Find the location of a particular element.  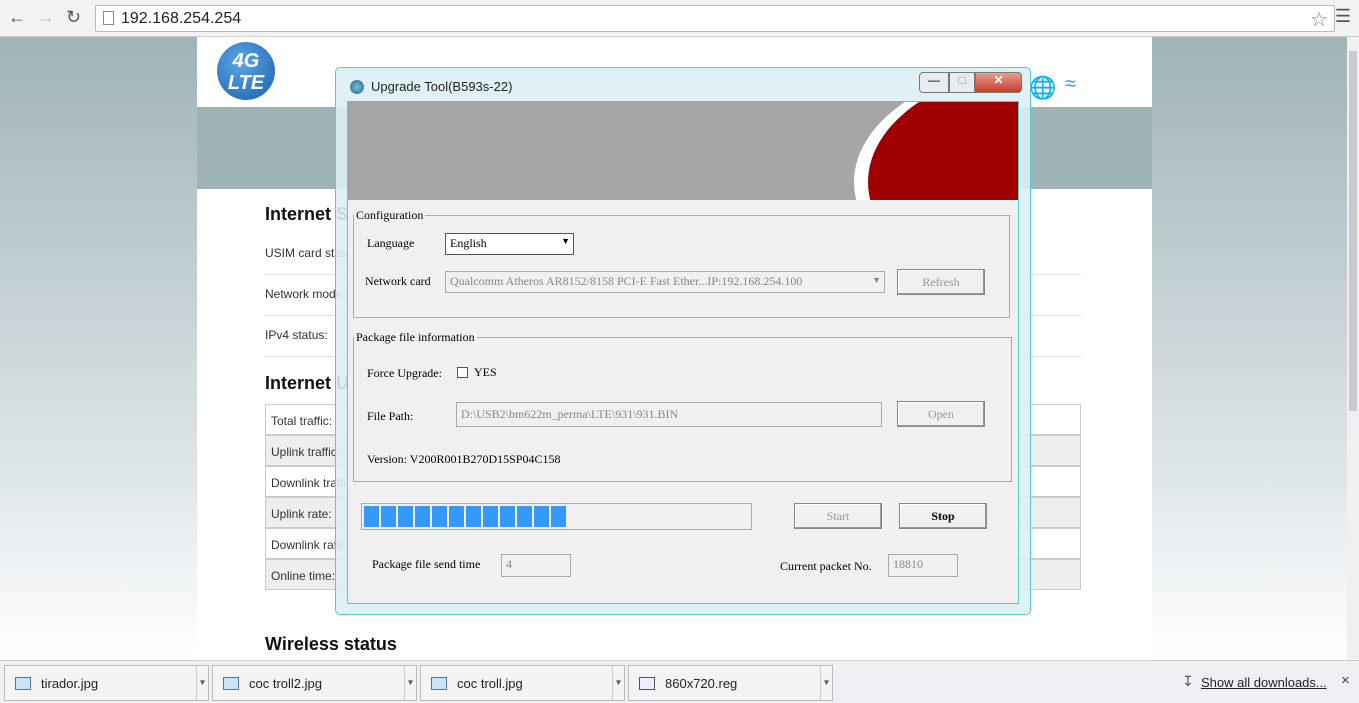

browser-toolbar: ← → ↻ 192.168.254.254 ☆ ☰ is located at coordinates (679, 18).